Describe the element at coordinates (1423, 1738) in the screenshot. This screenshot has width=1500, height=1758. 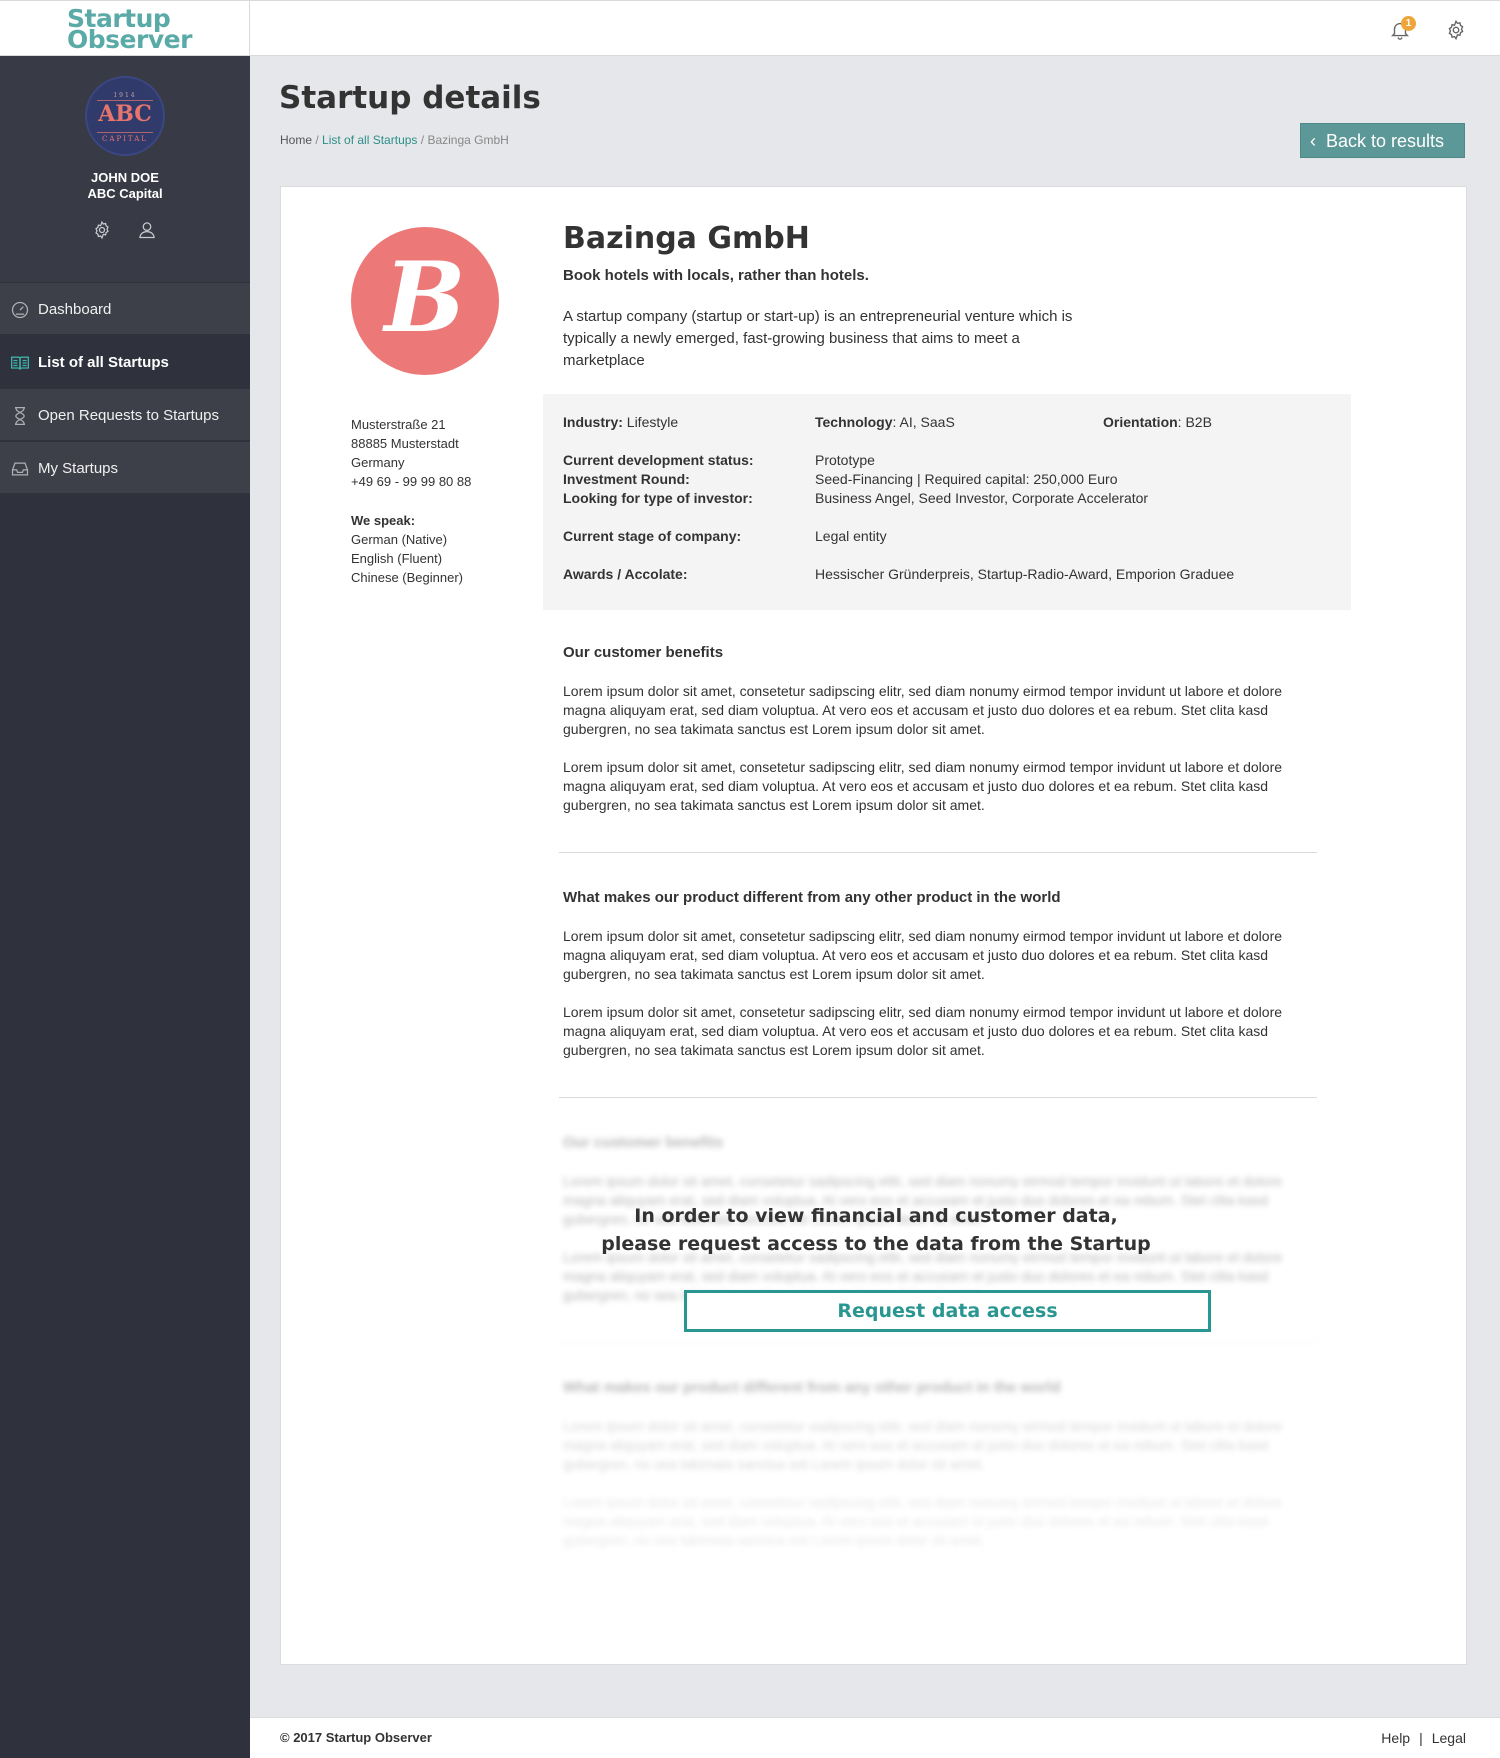
I see `footer-links: Help | Legal` at that location.